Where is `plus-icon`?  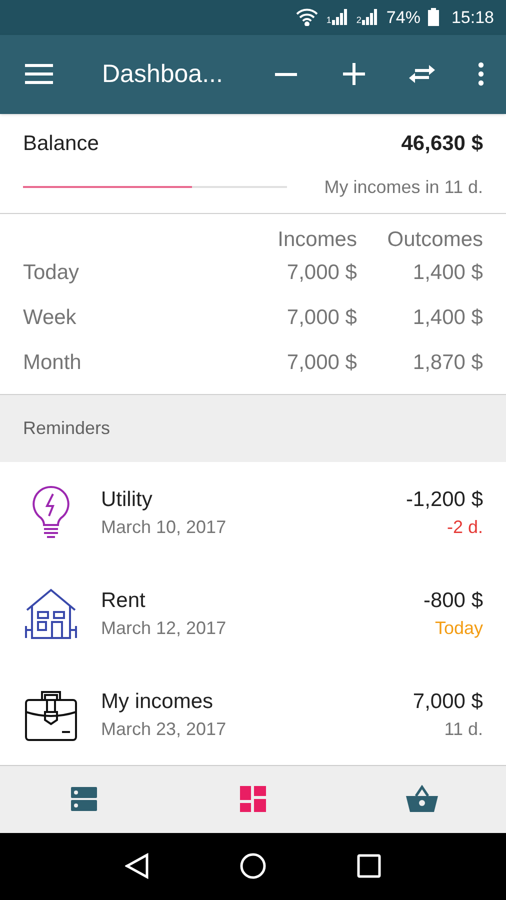 plus-icon is located at coordinates (354, 74).